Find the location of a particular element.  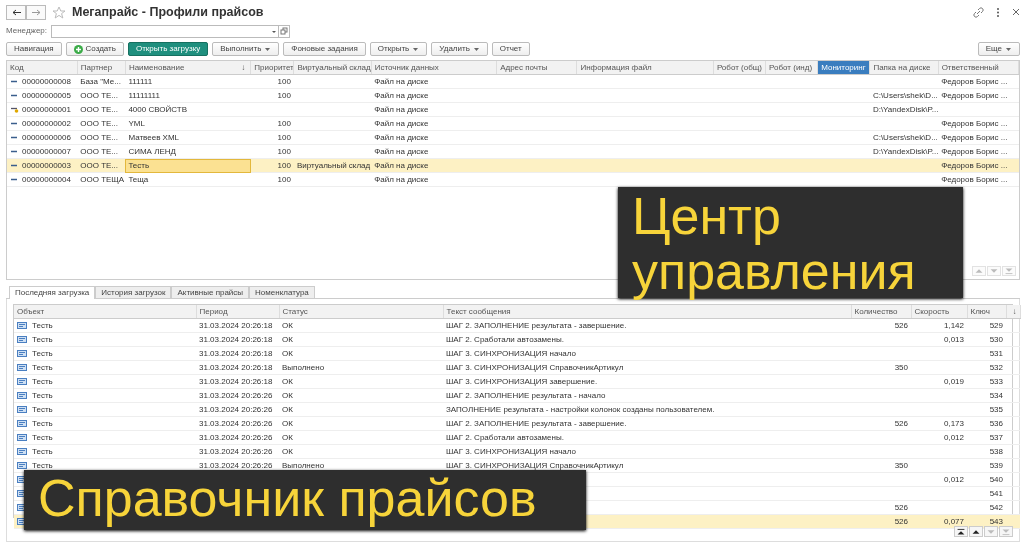

column-header: Партнер is located at coordinates (101, 68).